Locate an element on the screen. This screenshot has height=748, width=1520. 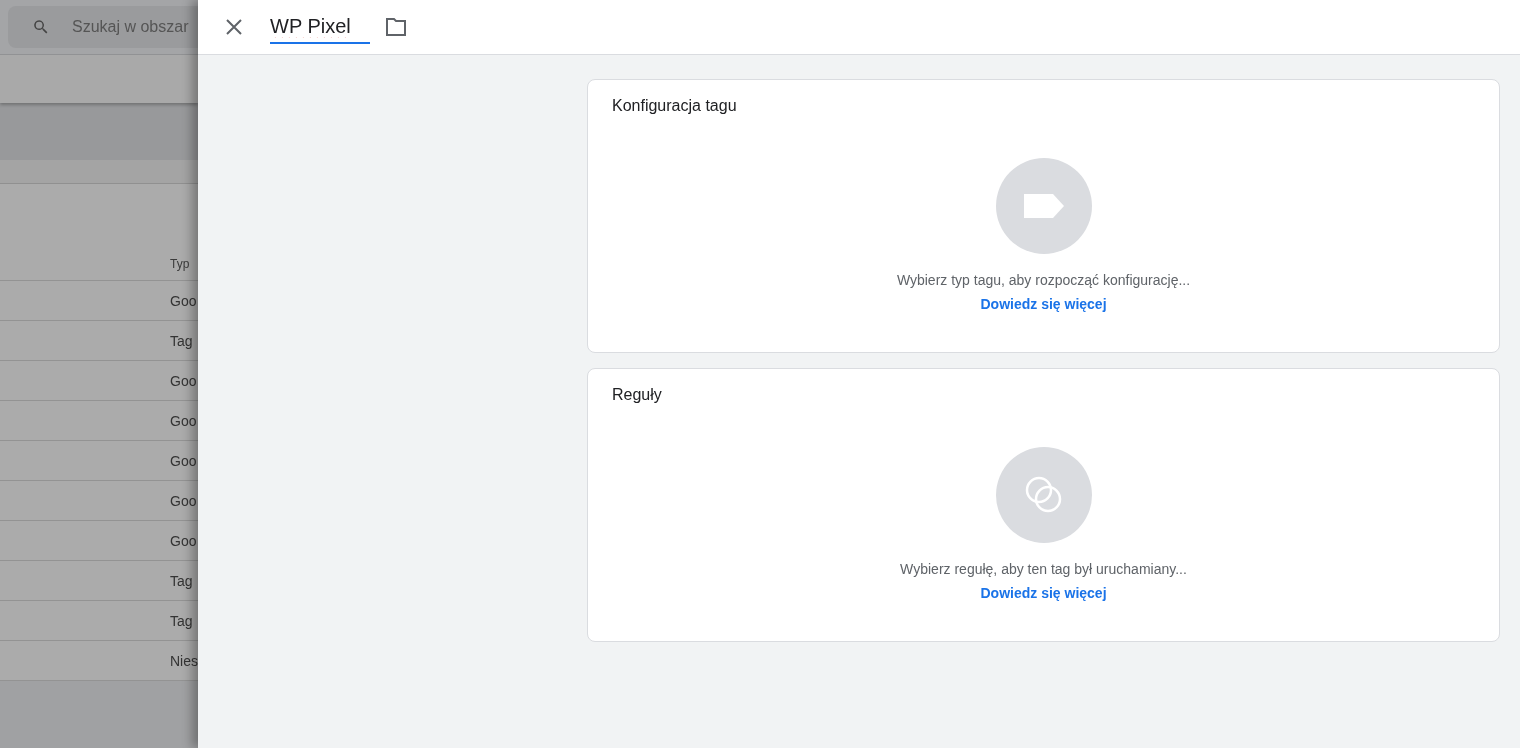
close-icon is located at coordinates (234, 27).